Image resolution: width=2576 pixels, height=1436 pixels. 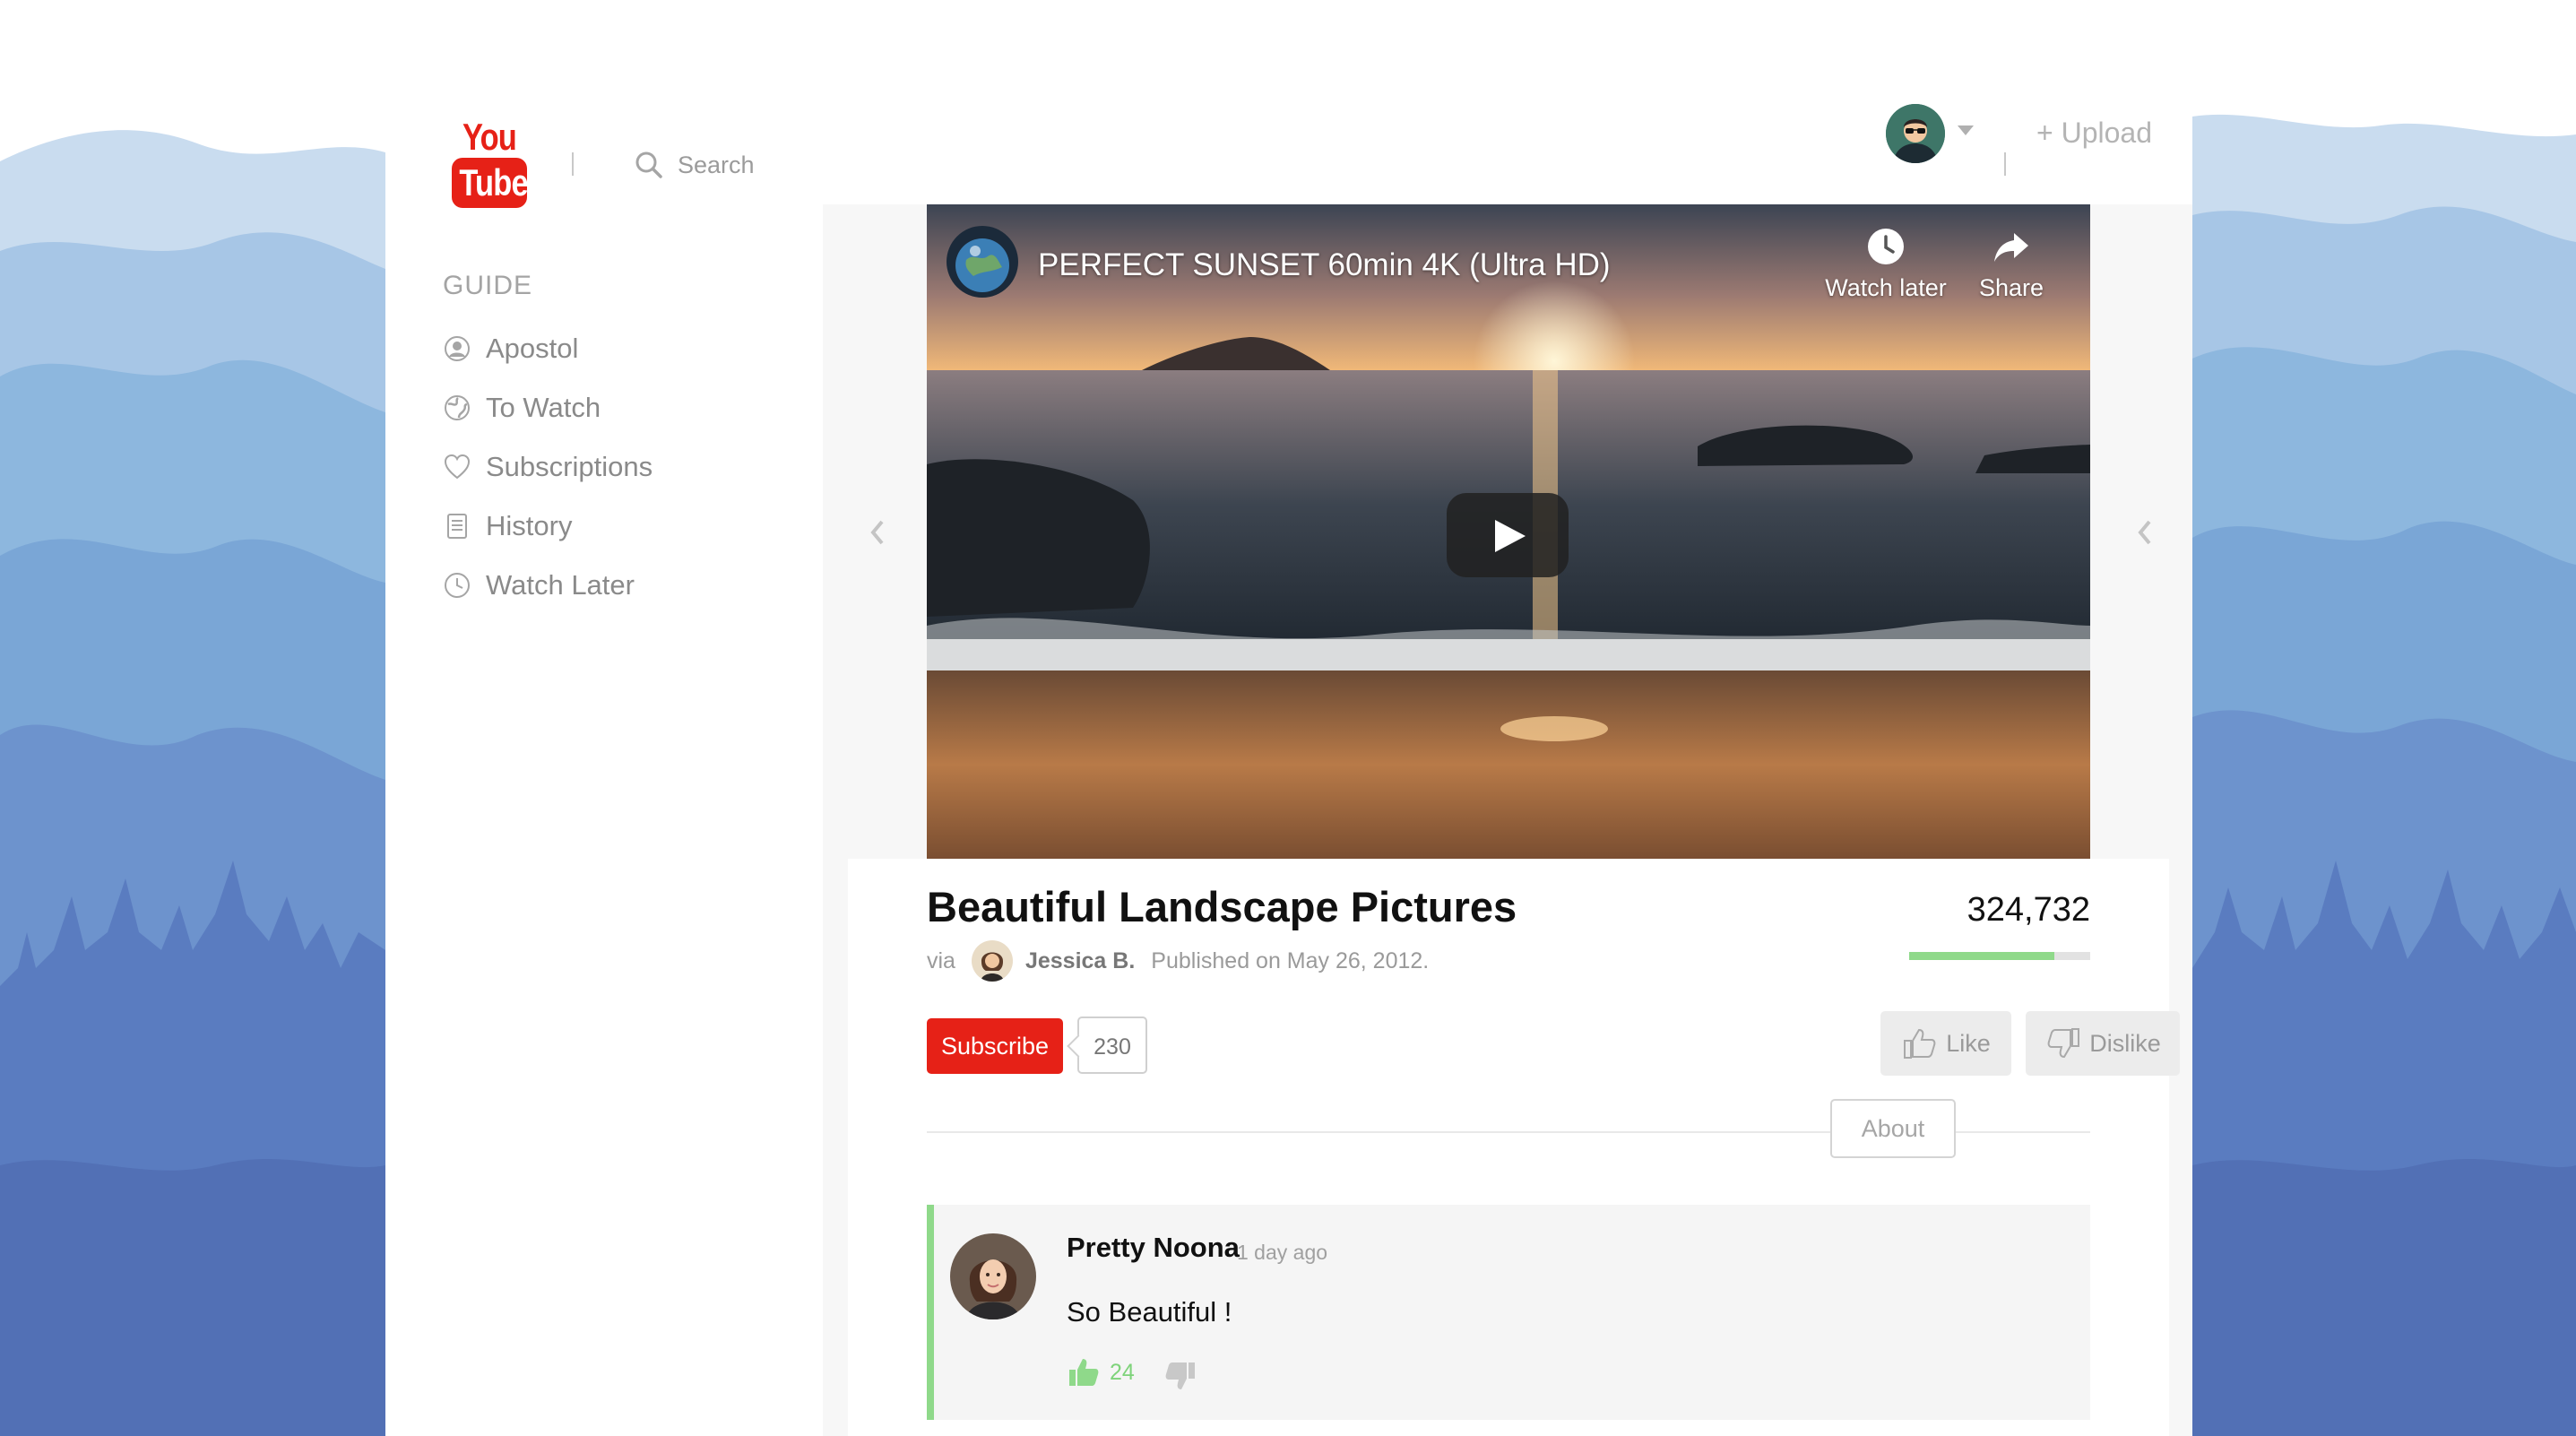 I want to click on like-ratio-bar, so click(x=1999, y=956).